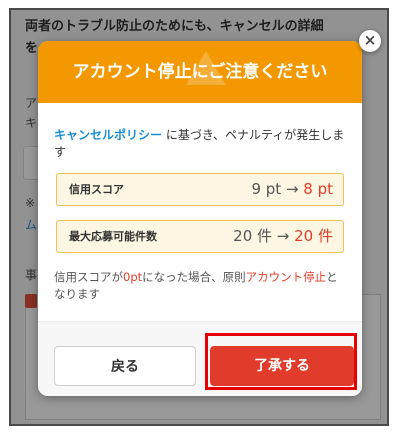 This screenshot has height=432, width=400. Describe the element at coordinates (108, 135) in the screenshot. I see `cancel-policy-link: キャンセルポリシー` at that location.